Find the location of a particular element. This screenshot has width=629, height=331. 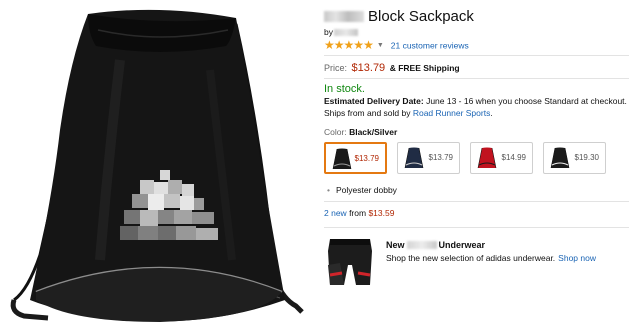

underwear-thumbnail is located at coordinates (350, 262).